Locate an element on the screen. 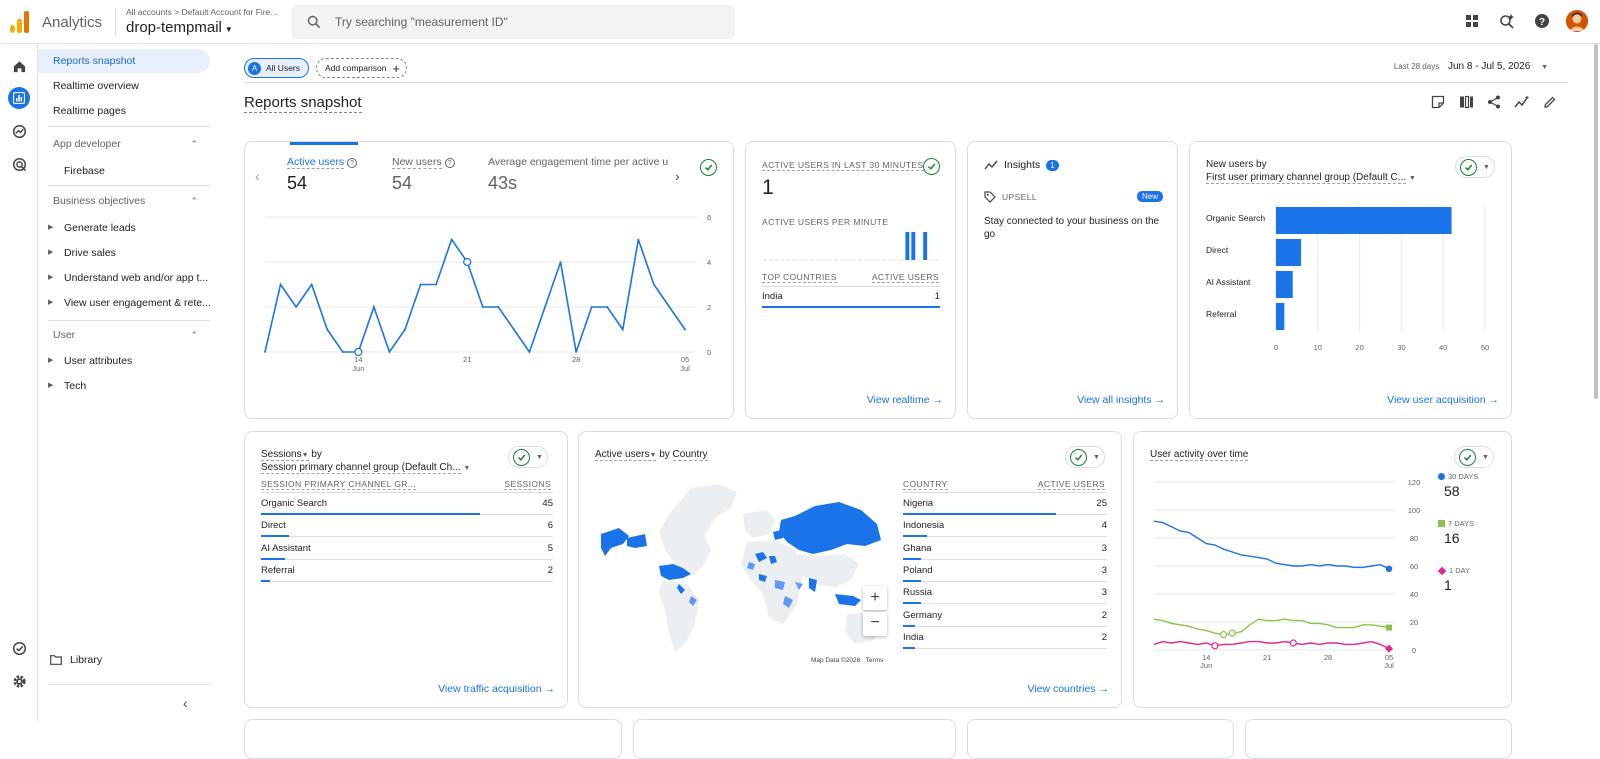 The image size is (1600, 759). row-share-bar is located at coordinates (851, 307).